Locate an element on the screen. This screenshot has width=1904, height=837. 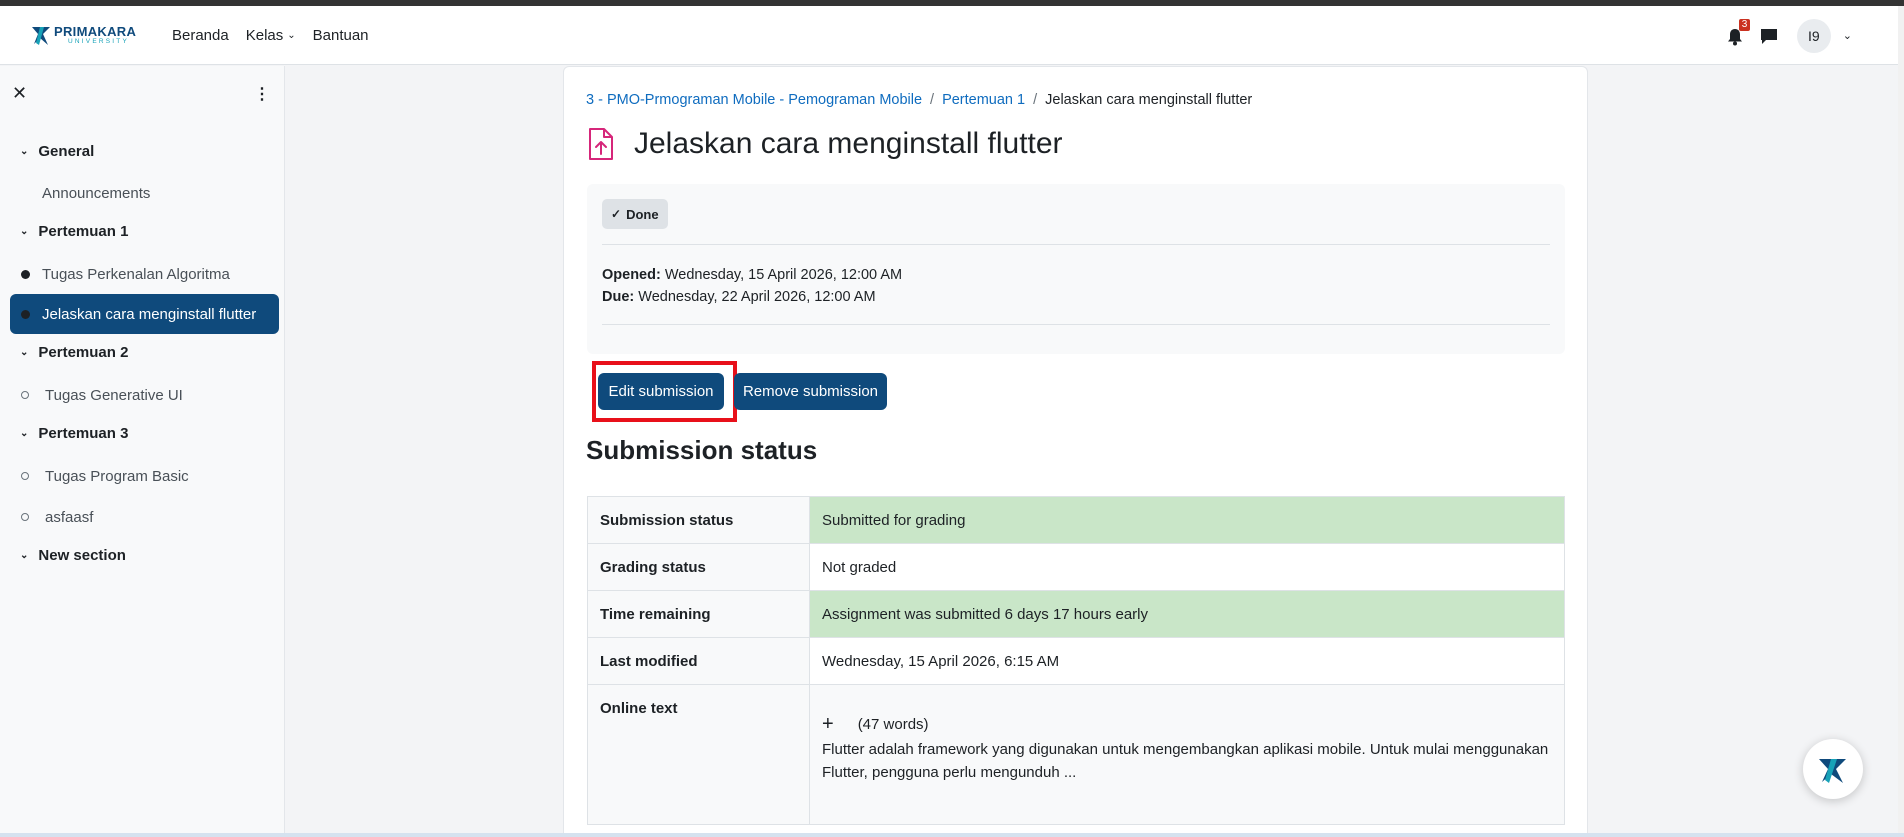
completion-status-badge: ✓ Done is located at coordinates (635, 214).